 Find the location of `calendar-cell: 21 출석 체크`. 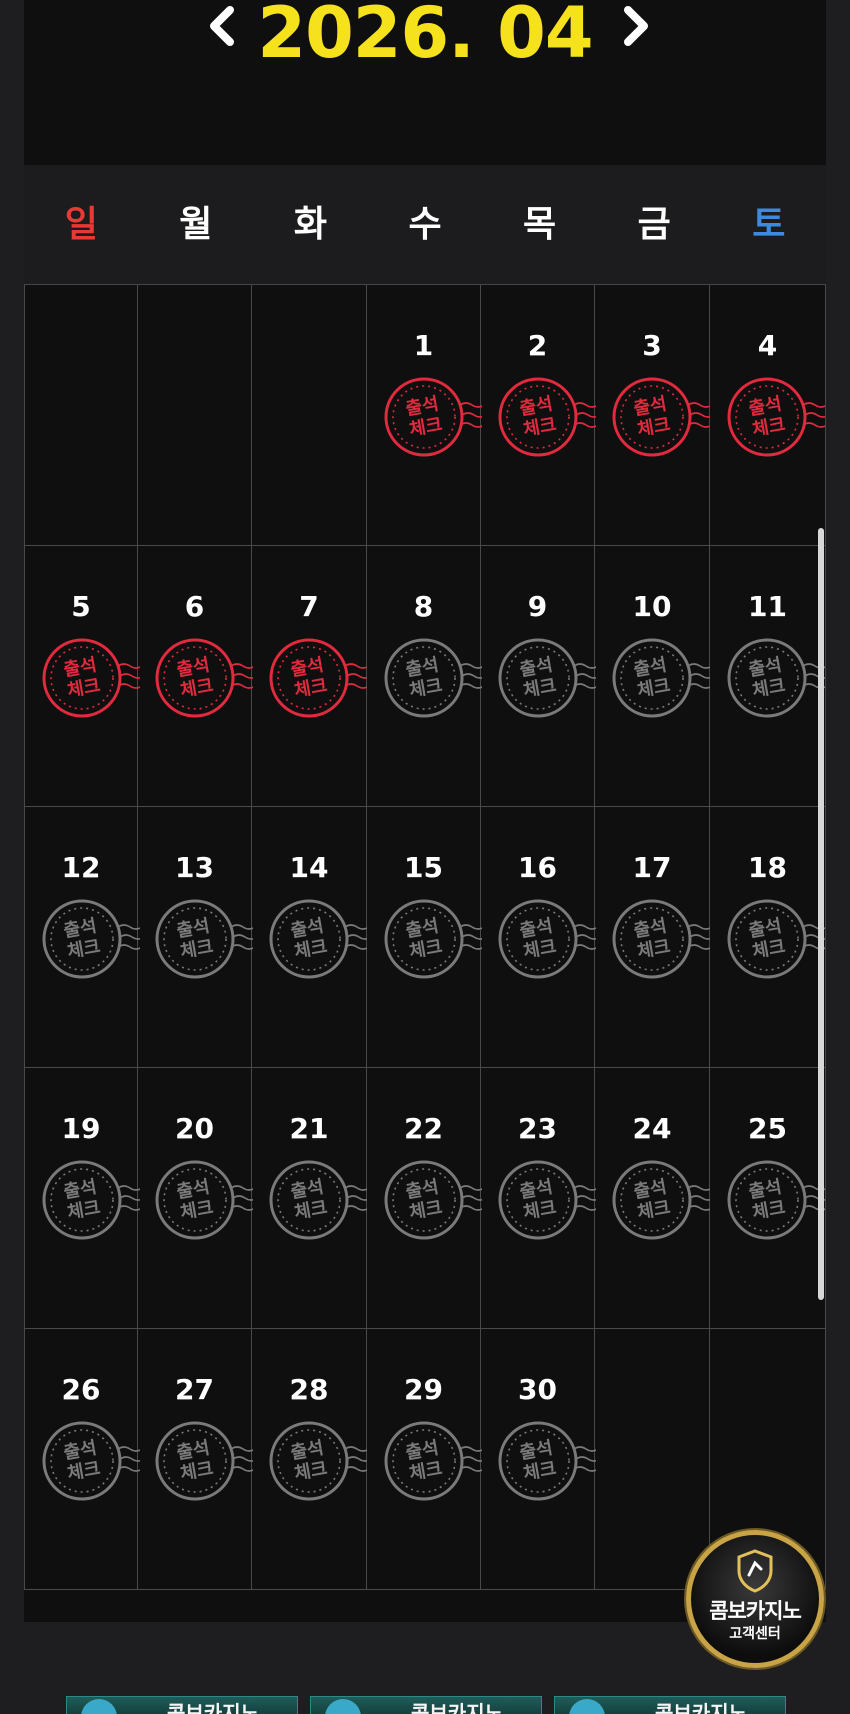

calendar-cell: 21 출석 체크 is located at coordinates (312, 1198).